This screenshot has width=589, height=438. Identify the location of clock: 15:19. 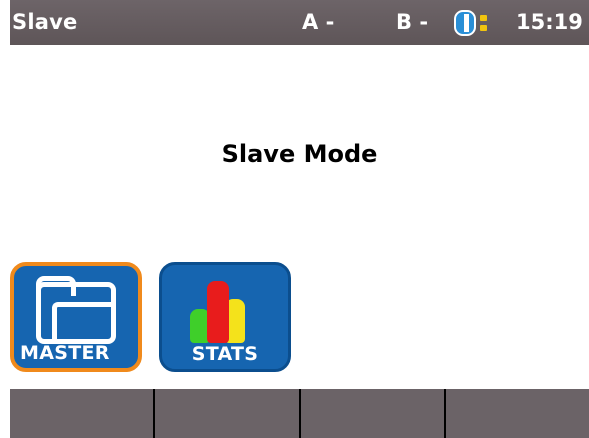
(549, 22).